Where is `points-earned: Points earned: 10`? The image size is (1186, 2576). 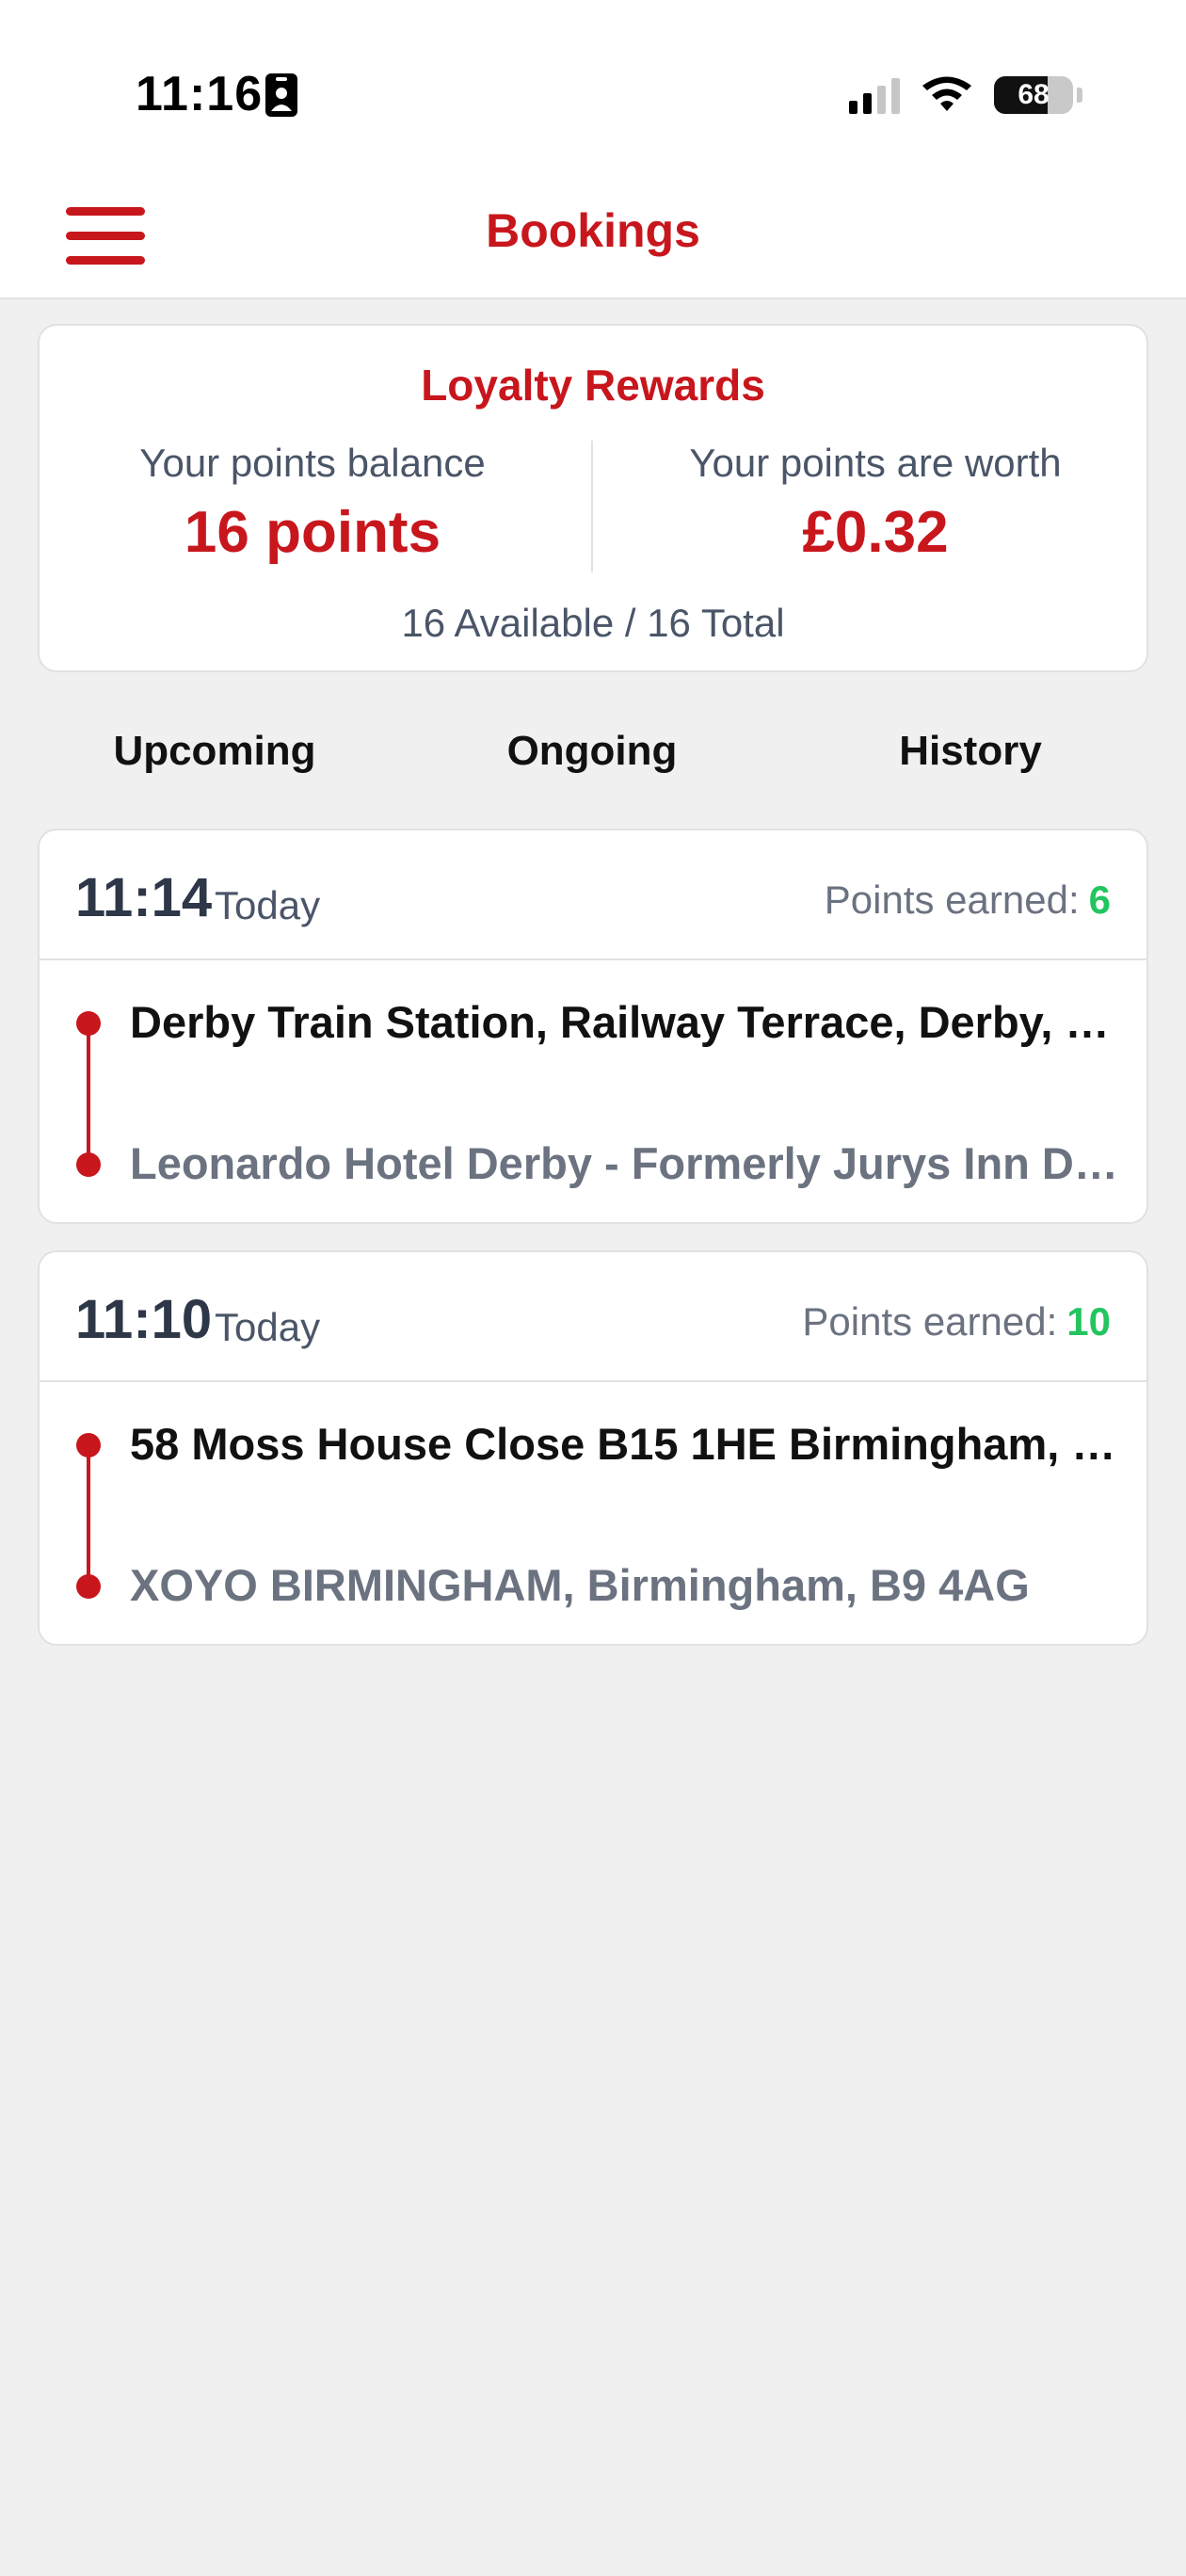 points-earned: Points earned: 10 is located at coordinates (956, 1321).